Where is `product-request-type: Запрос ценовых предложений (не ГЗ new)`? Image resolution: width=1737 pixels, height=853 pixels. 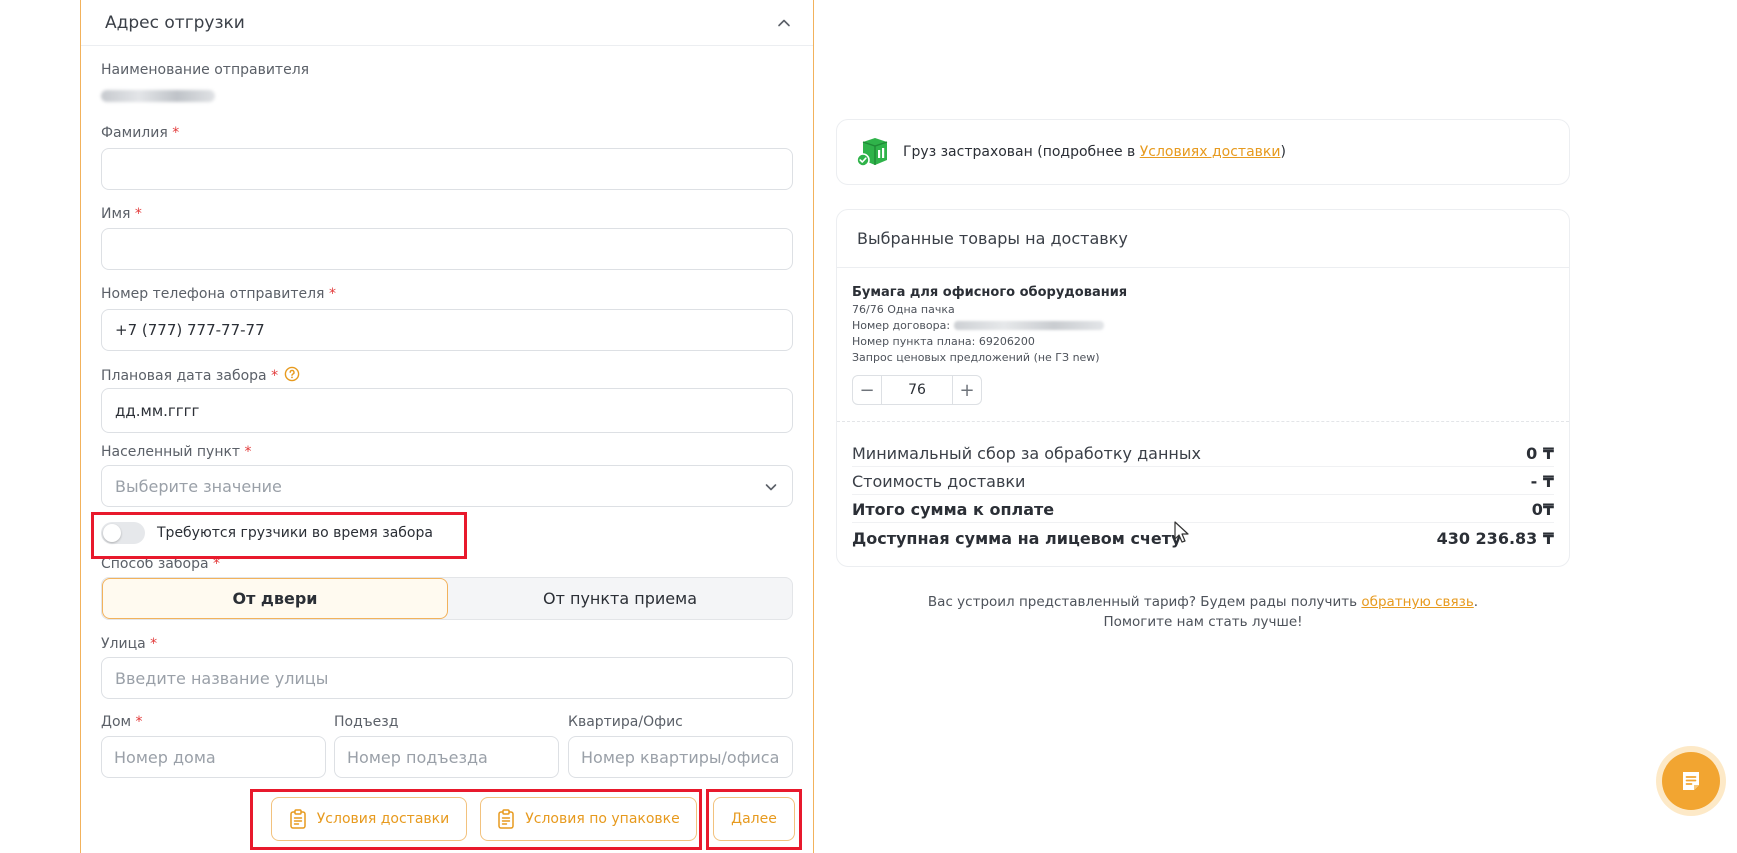
product-request-type: Запрос ценовых предложений (не ГЗ new) is located at coordinates (976, 357).